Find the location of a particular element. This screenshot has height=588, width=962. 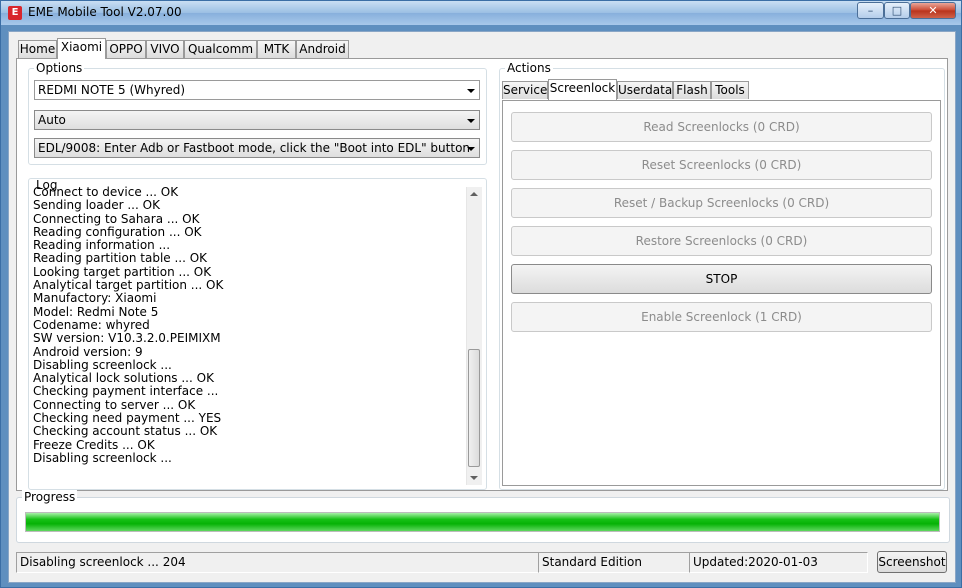

scroll-down-icon is located at coordinates (474, 478).